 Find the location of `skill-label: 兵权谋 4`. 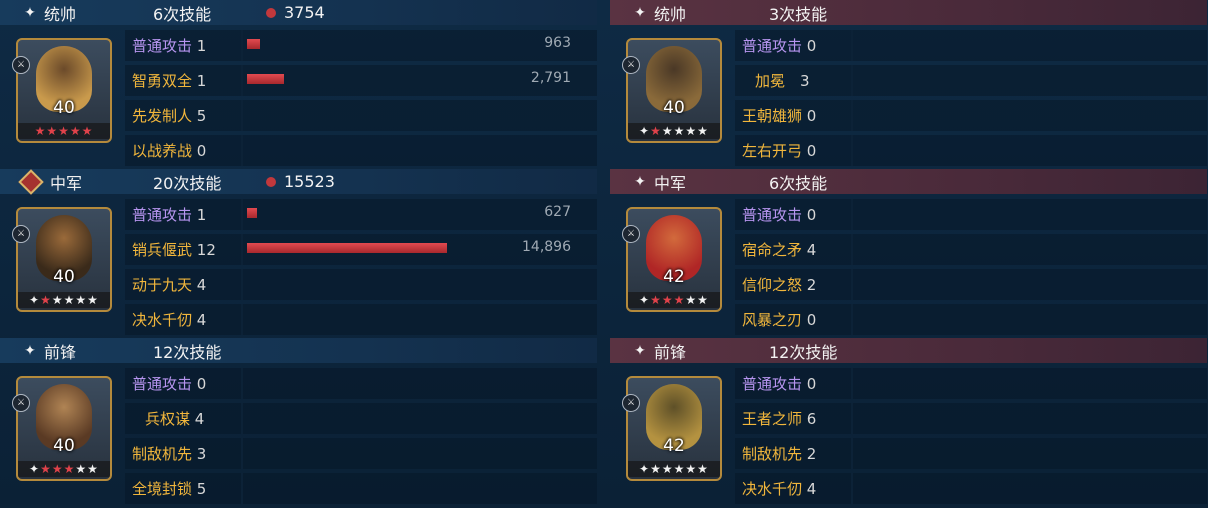

skill-label: 兵权谋 4 is located at coordinates (174, 418).